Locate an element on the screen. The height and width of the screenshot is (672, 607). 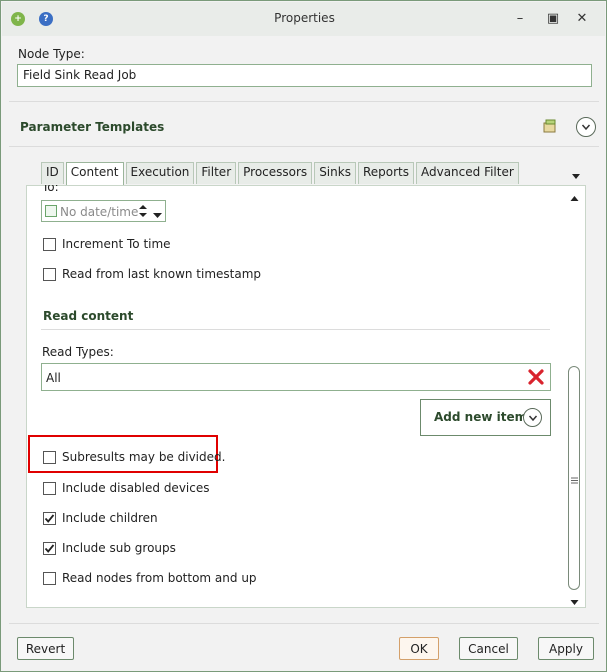
tab-execution: Execution is located at coordinates (160, 173).